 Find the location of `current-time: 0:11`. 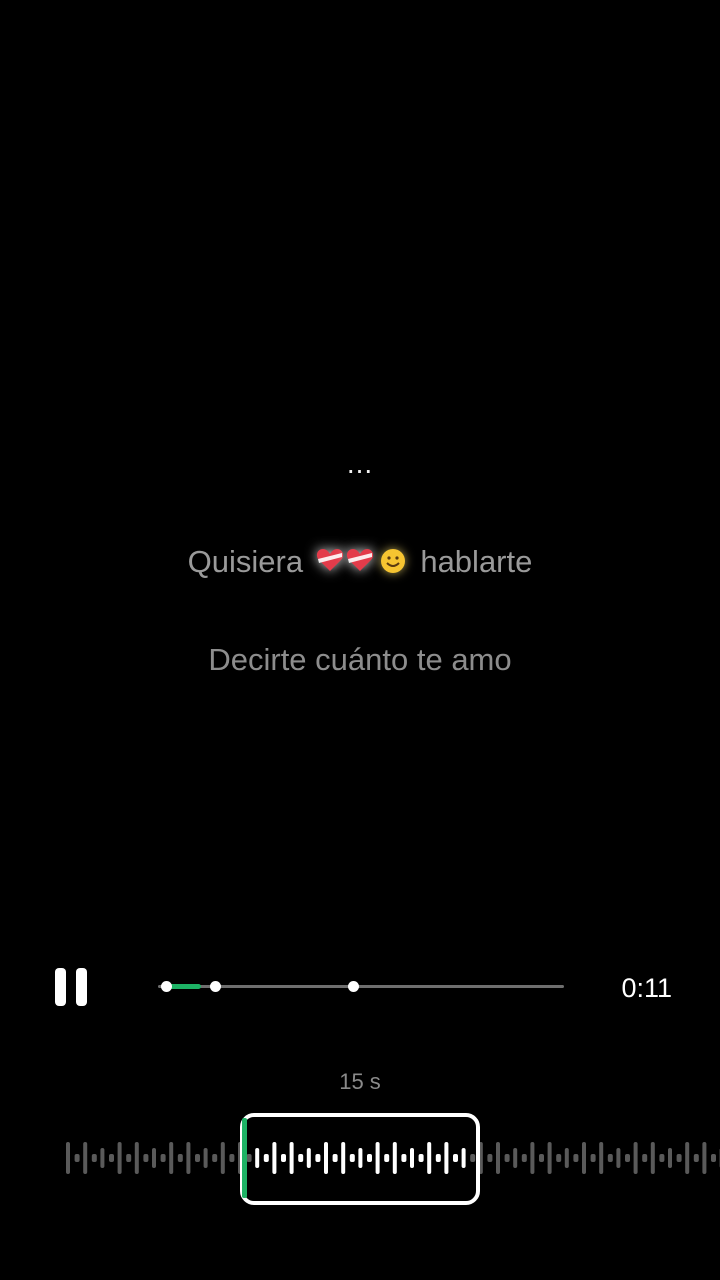

current-time: 0:11 is located at coordinates (646, 988).